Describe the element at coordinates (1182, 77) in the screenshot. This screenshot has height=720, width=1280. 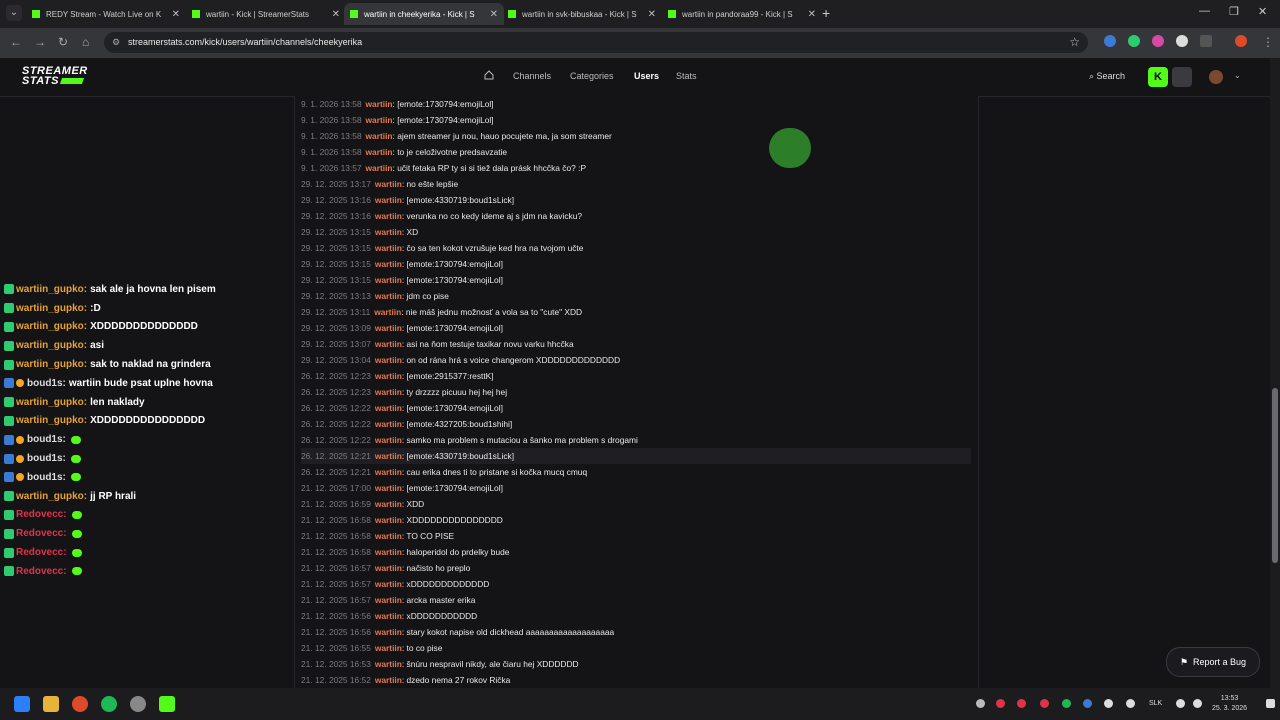
I see `twitch-icon` at that location.